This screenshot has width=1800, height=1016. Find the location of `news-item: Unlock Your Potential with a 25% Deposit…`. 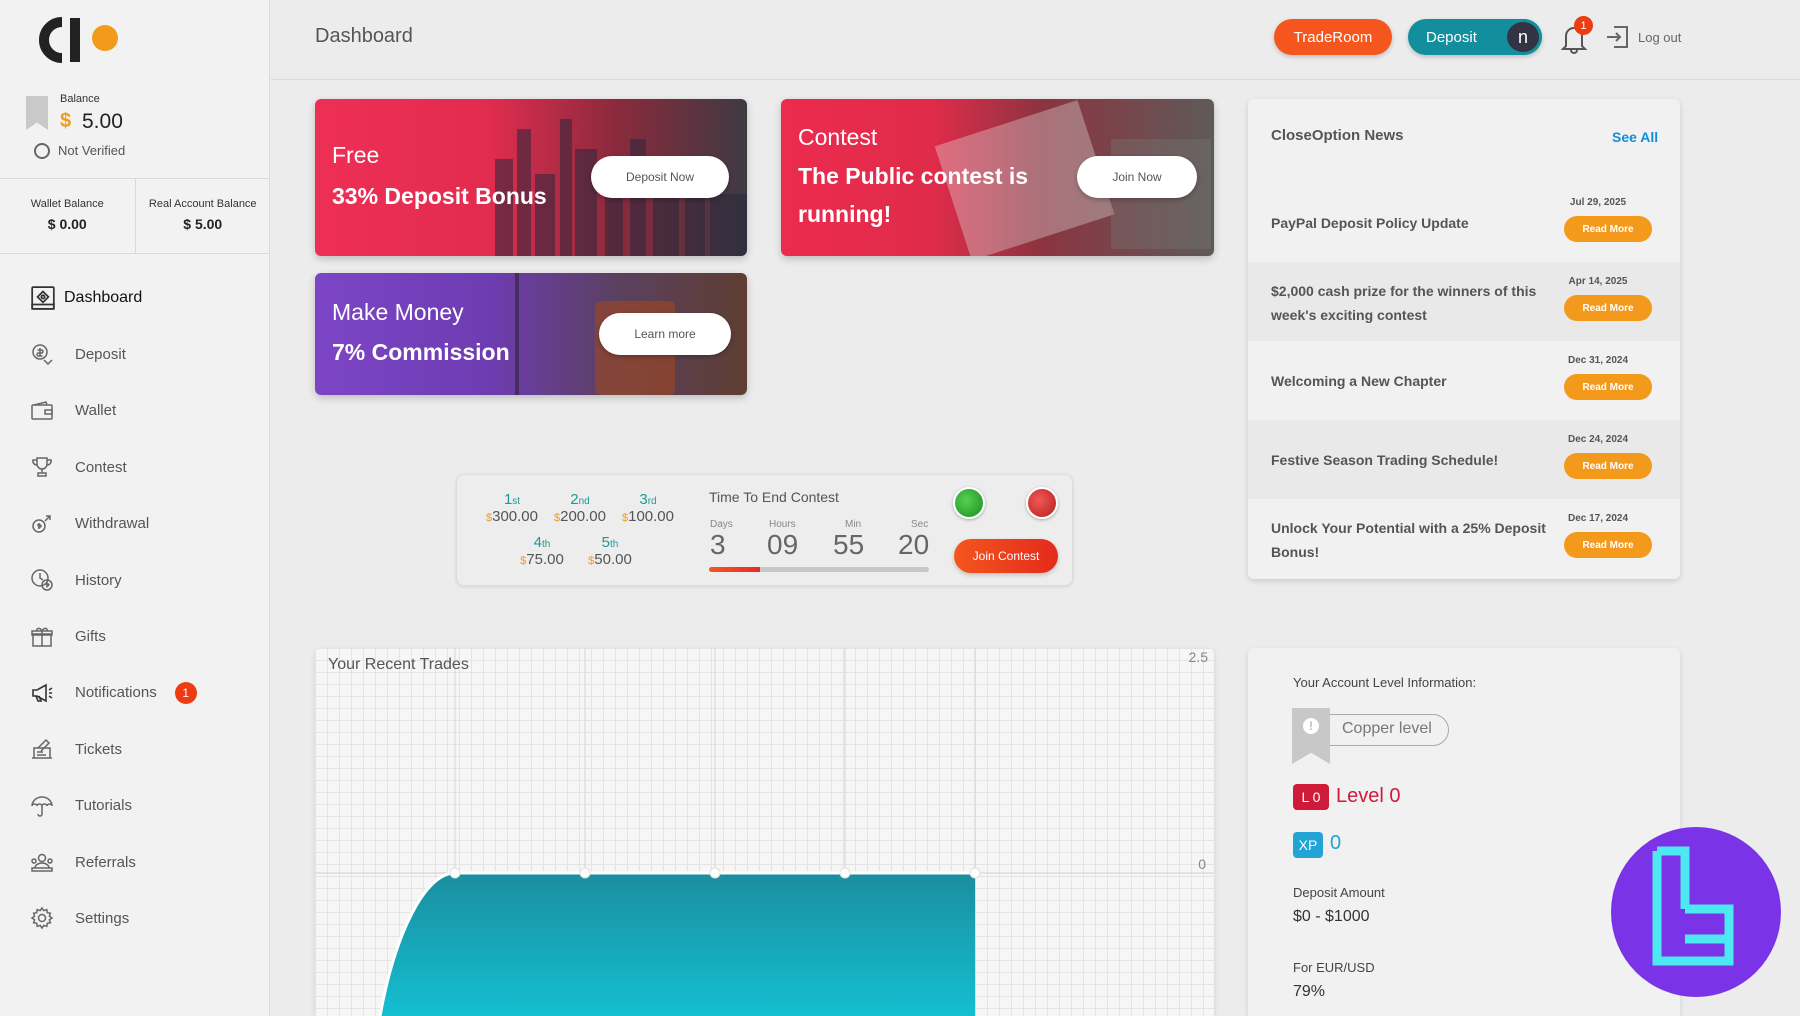

news-item: Unlock Your Potential with a 25% Deposit… is located at coordinates (1464, 538).